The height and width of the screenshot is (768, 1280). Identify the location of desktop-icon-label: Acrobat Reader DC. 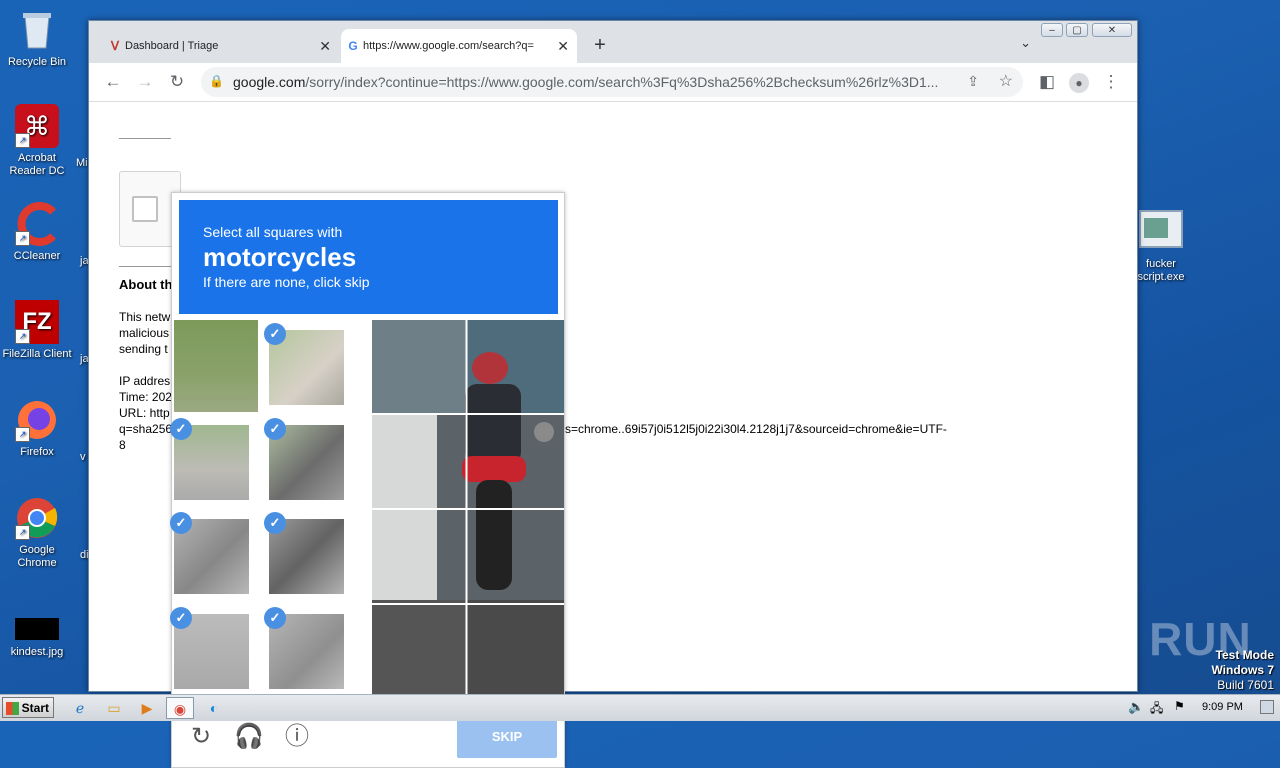
(37, 164).